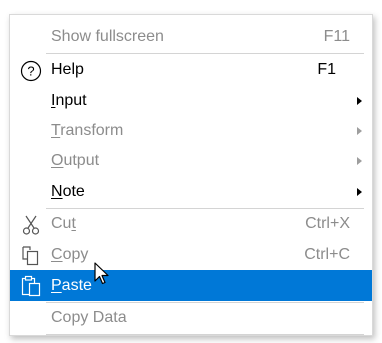 The image size is (382, 343). What do you see at coordinates (31, 286) in the screenshot?
I see `clipboard-icon` at bounding box center [31, 286].